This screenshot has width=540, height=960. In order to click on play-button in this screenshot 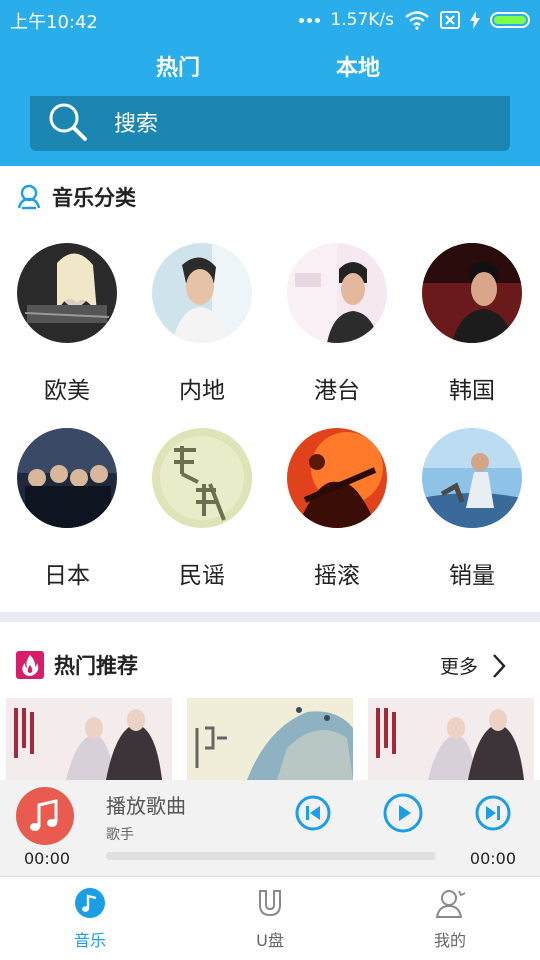, I will do `click(403, 813)`.